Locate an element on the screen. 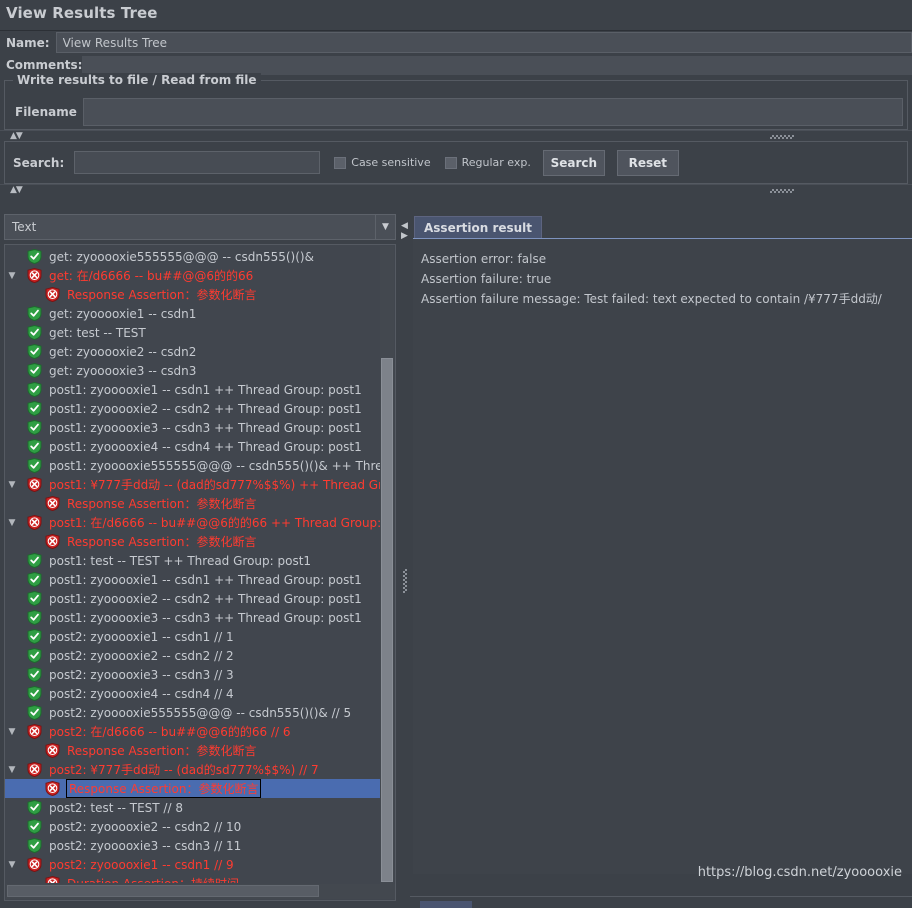 Image resolution: width=912 pixels, height=908 pixels. reset-button: Reset is located at coordinates (647, 162).